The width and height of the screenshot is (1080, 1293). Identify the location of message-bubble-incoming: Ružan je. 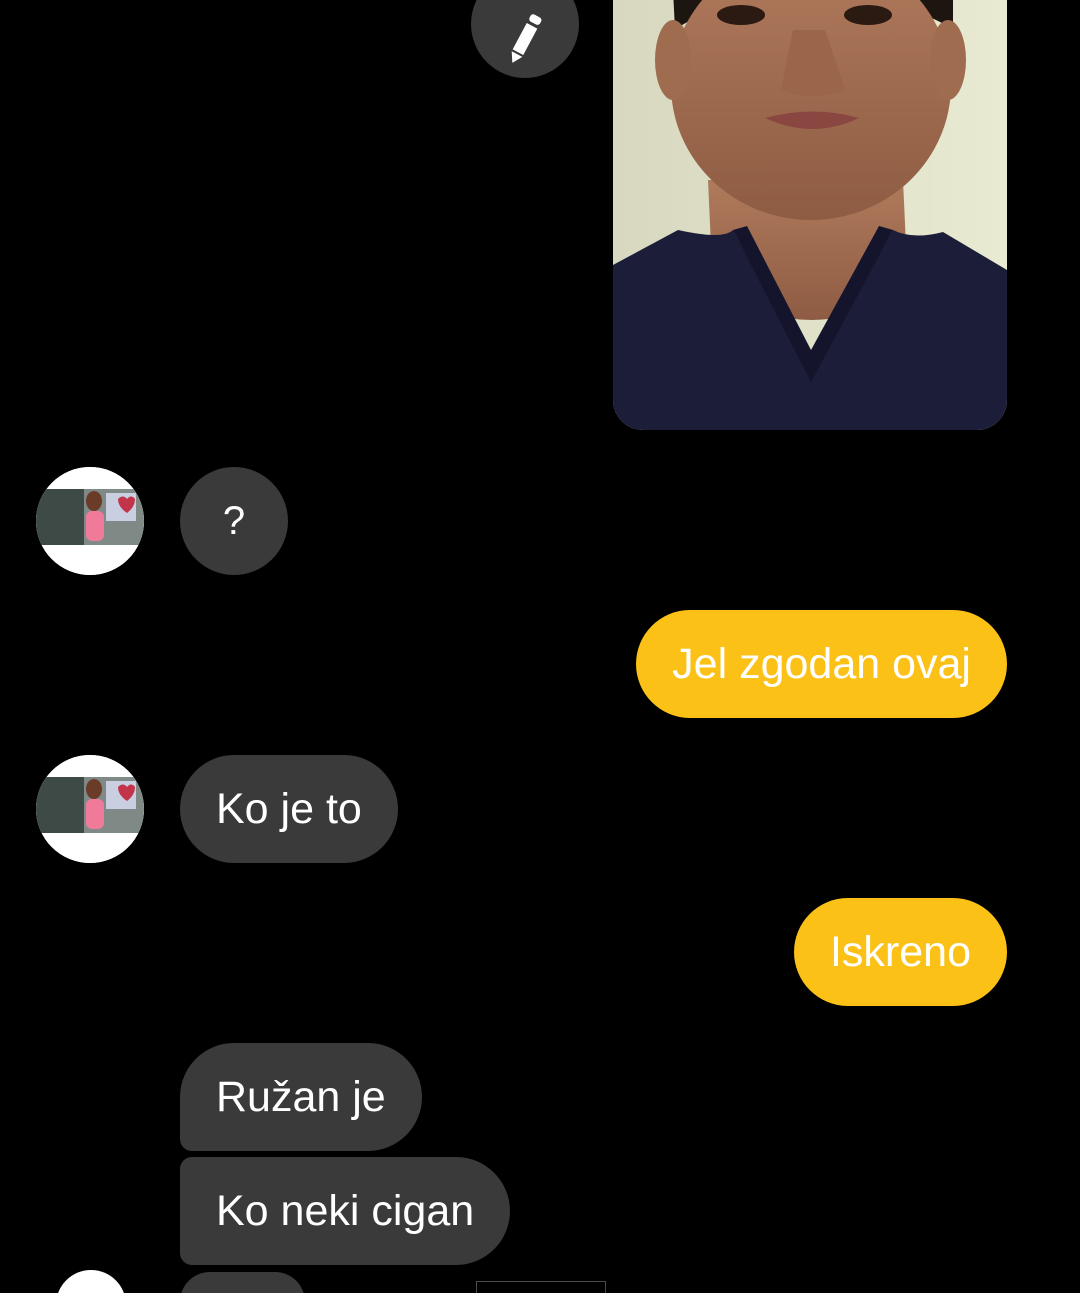
(301, 1097).